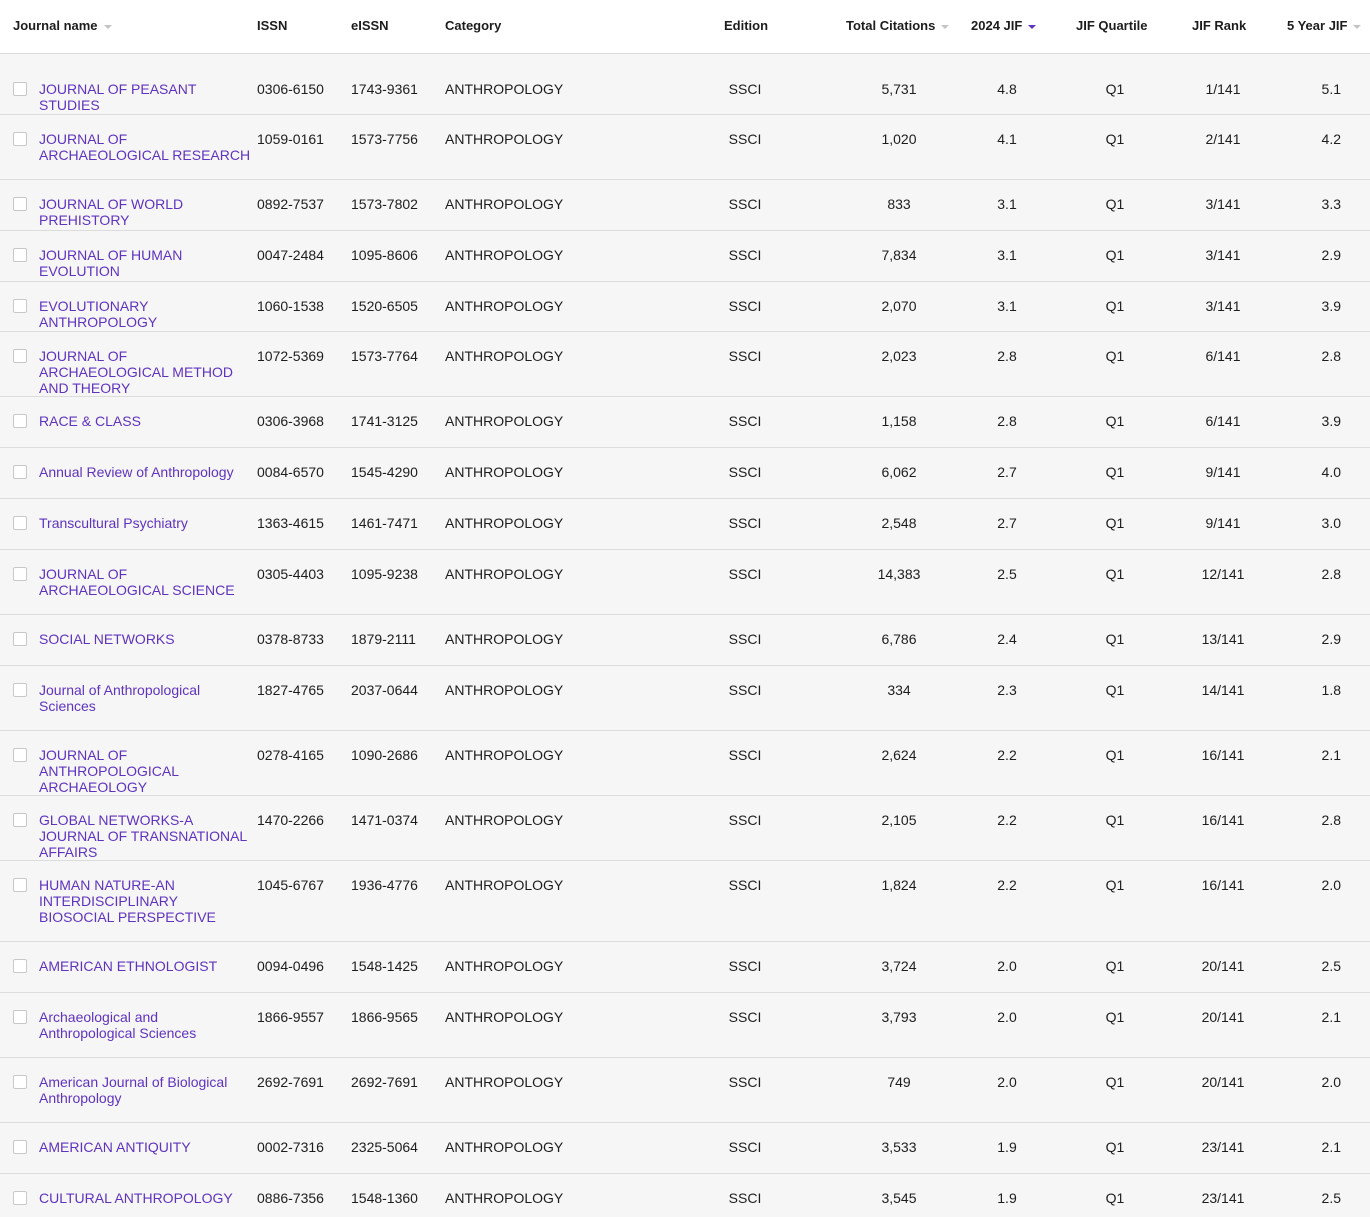 The height and width of the screenshot is (1217, 1370). I want to click on col-issn: ISSN, so click(272, 25).